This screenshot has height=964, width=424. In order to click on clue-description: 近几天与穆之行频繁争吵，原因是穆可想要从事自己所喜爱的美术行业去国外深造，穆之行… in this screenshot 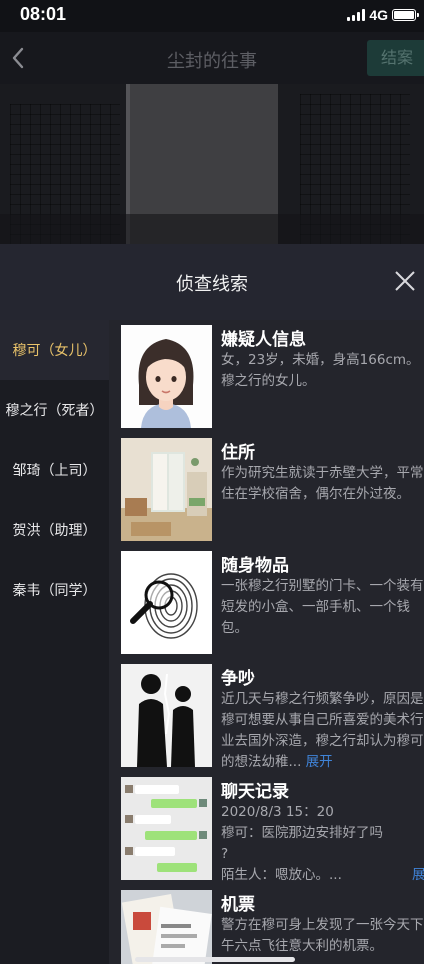, I will do `click(322, 731)`.